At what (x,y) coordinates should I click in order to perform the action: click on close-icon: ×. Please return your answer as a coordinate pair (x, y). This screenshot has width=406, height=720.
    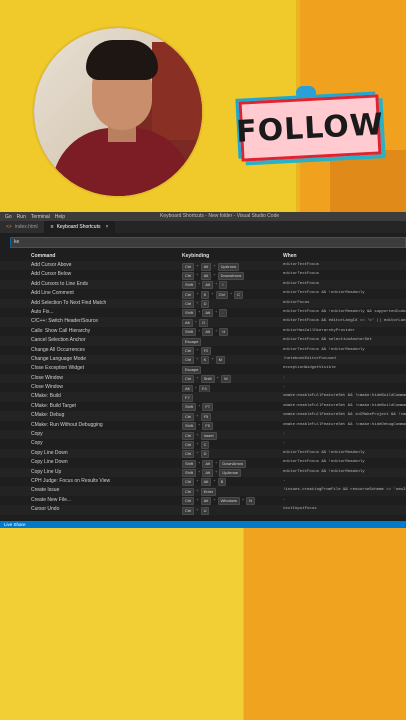
    Looking at the image, I should click on (106, 227).